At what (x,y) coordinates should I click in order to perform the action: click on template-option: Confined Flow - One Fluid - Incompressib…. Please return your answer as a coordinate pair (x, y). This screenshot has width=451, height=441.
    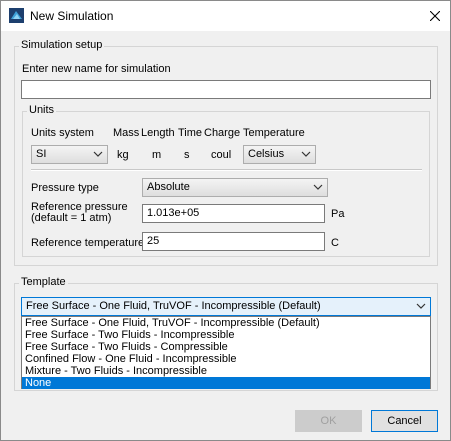
    Looking at the image, I should click on (226, 359).